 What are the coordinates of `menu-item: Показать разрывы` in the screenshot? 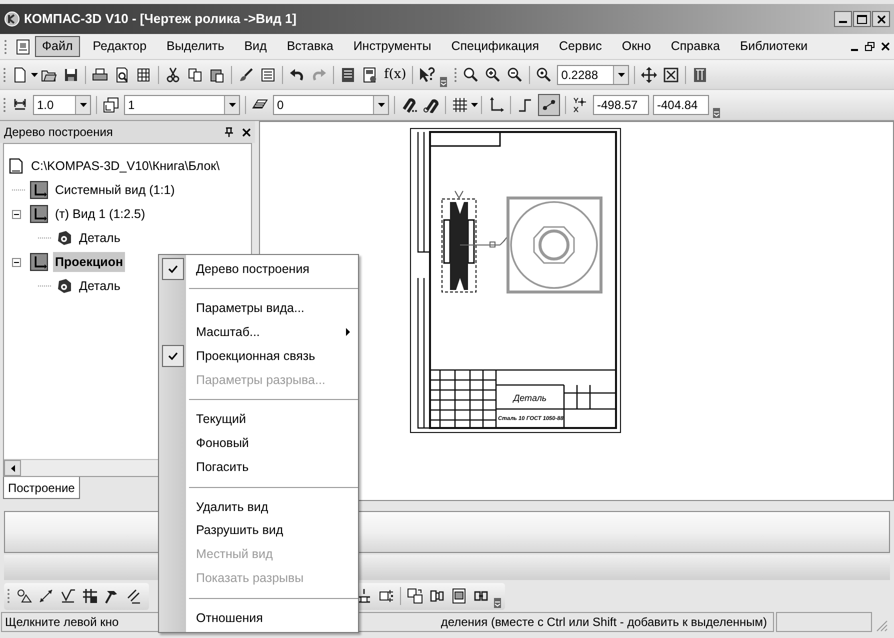 It's located at (250, 578).